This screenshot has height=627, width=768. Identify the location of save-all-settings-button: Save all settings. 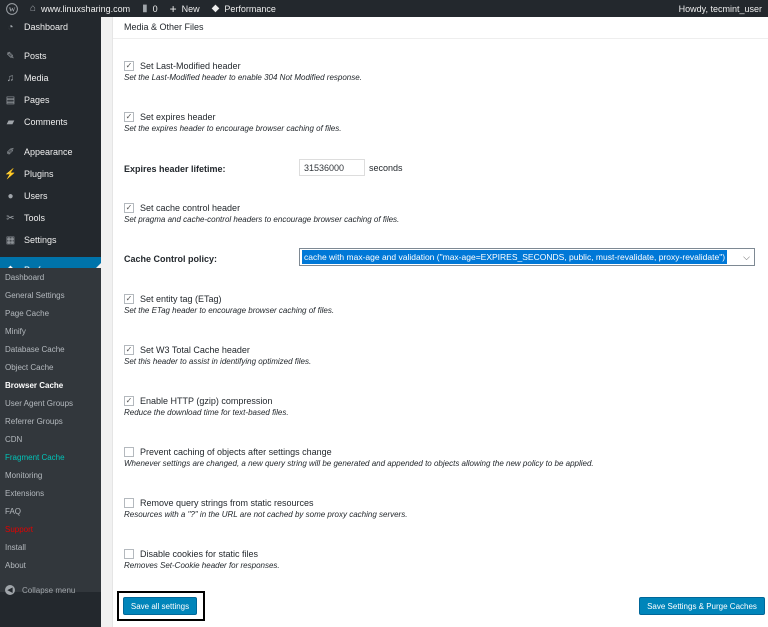
(160, 606).